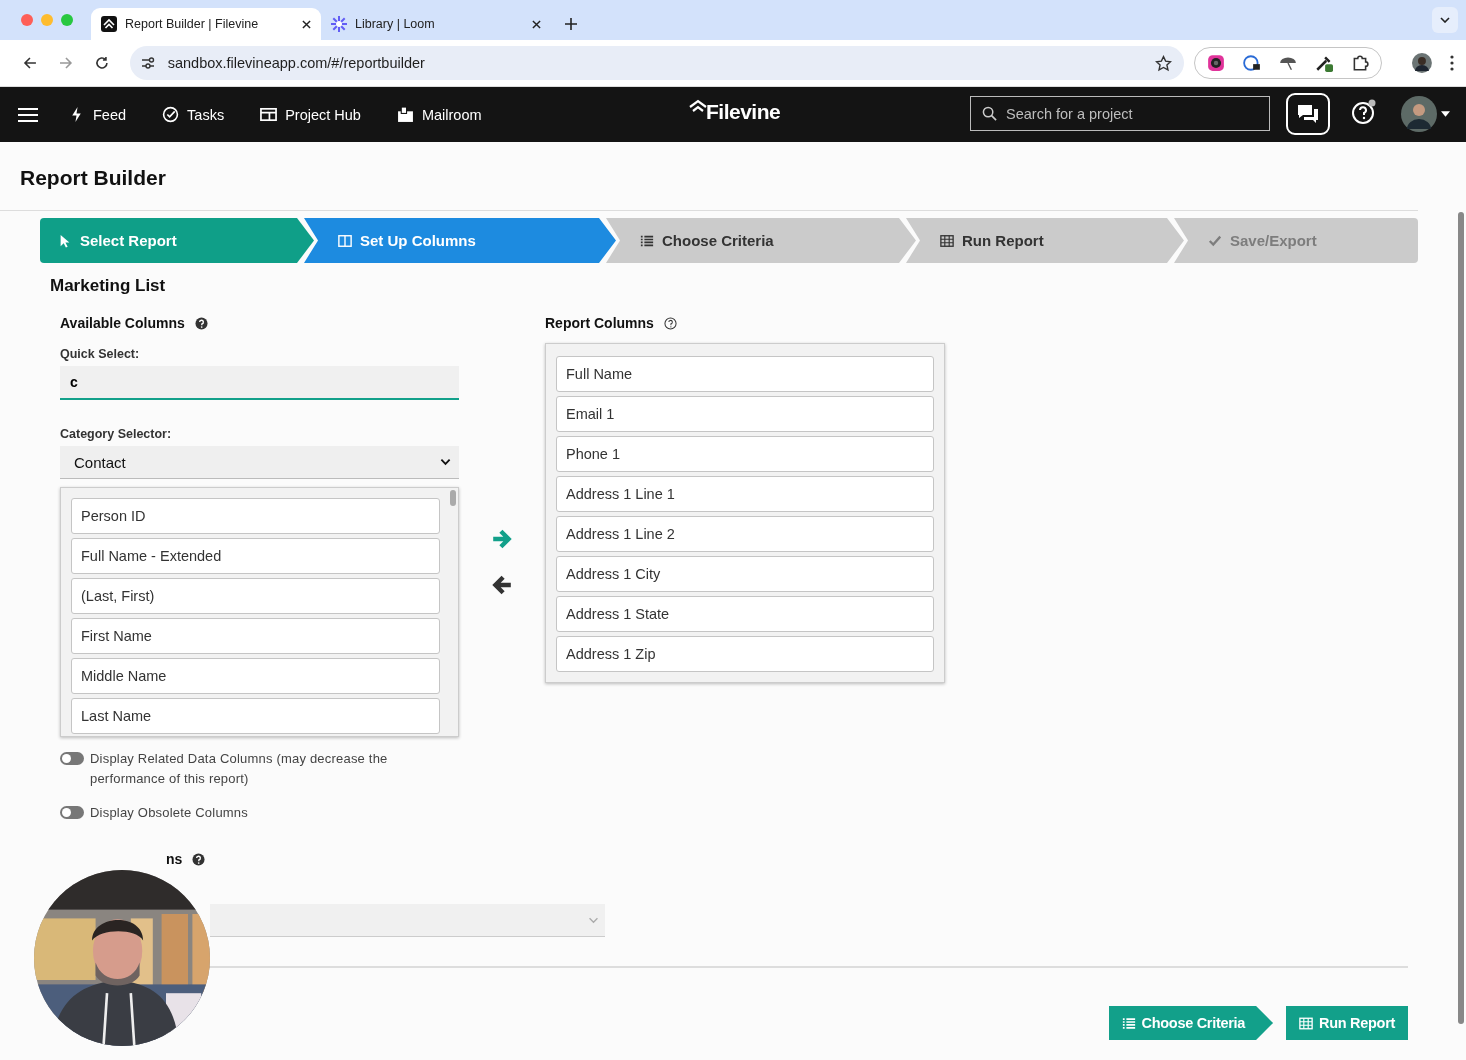  I want to click on column-item: Address 1 Line 1, so click(745, 494).